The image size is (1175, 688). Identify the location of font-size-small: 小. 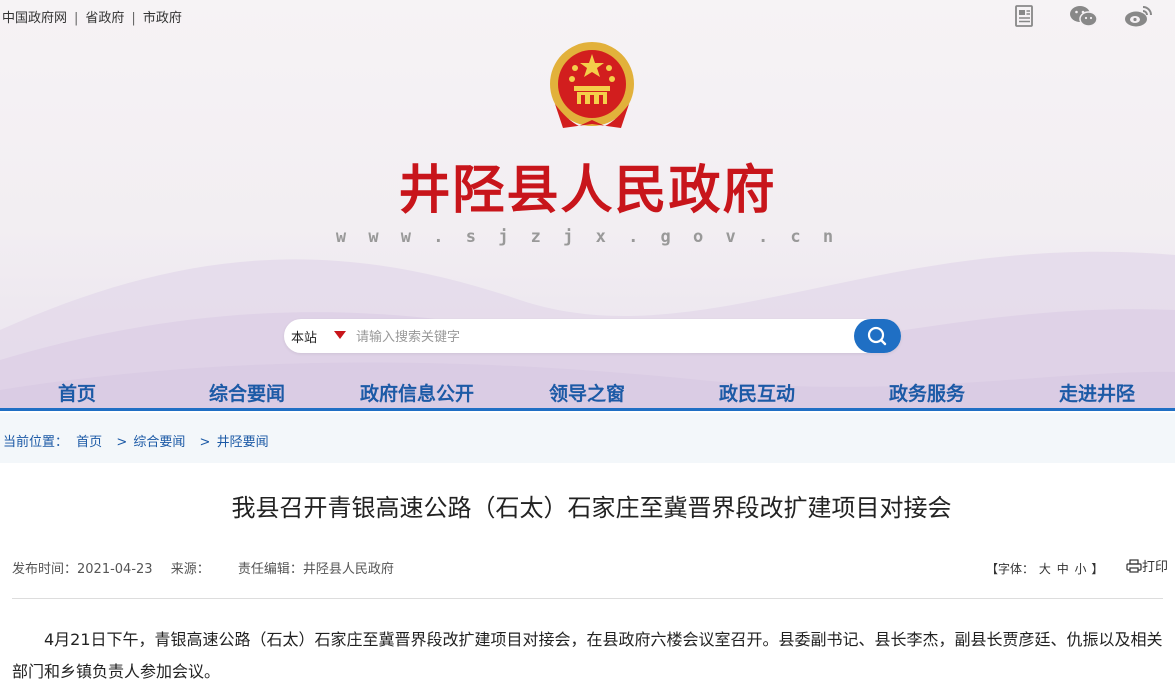
(1081, 569).